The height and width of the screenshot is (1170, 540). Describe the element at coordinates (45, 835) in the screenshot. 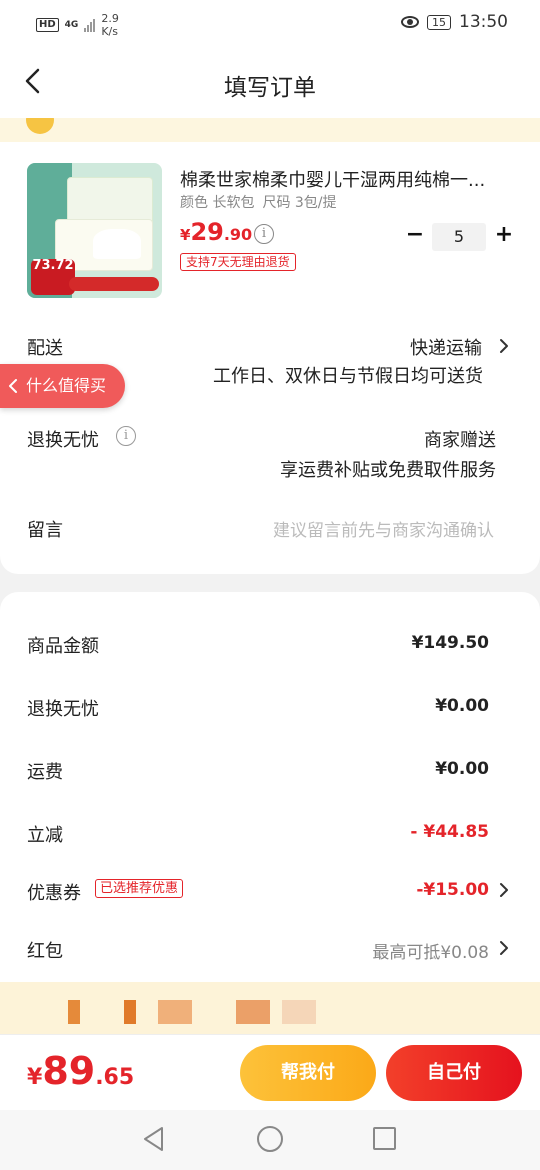

I see `discount-label: 立减` at that location.